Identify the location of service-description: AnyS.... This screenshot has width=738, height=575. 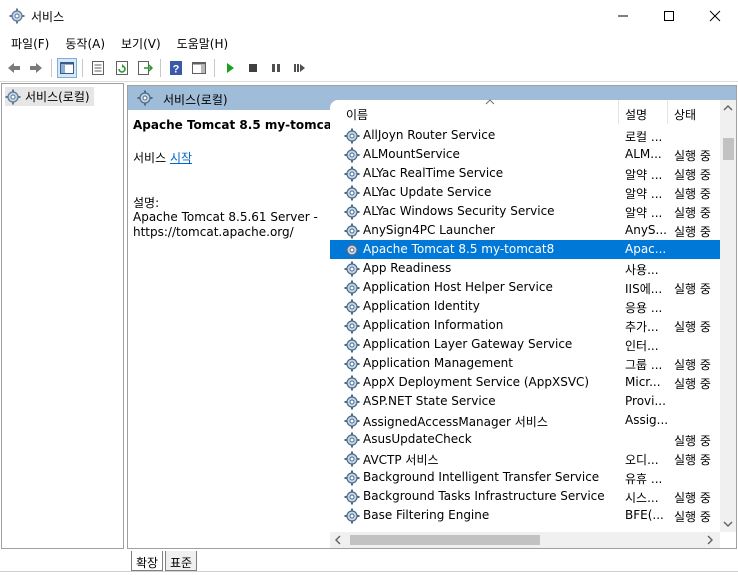
(646, 230).